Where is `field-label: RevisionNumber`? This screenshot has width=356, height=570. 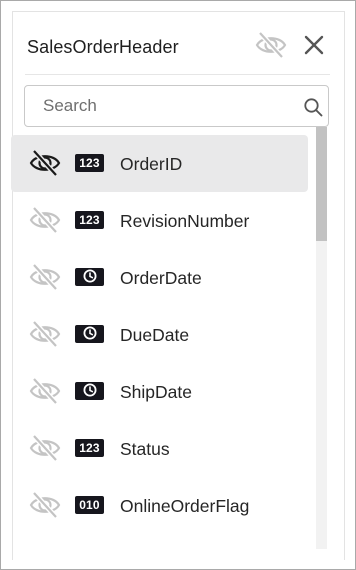 field-label: RevisionNumber is located at coordinates (185, 221).